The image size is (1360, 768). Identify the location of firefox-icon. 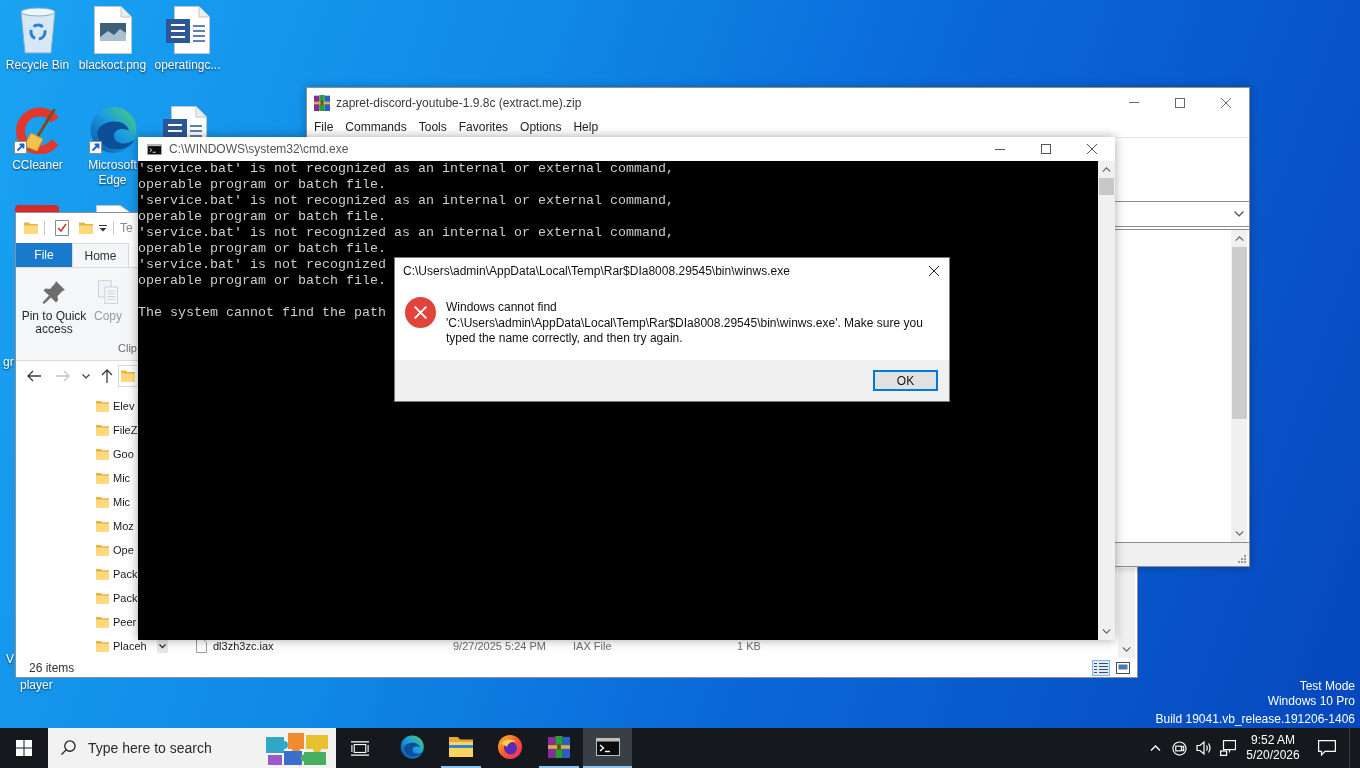
(509, 747).